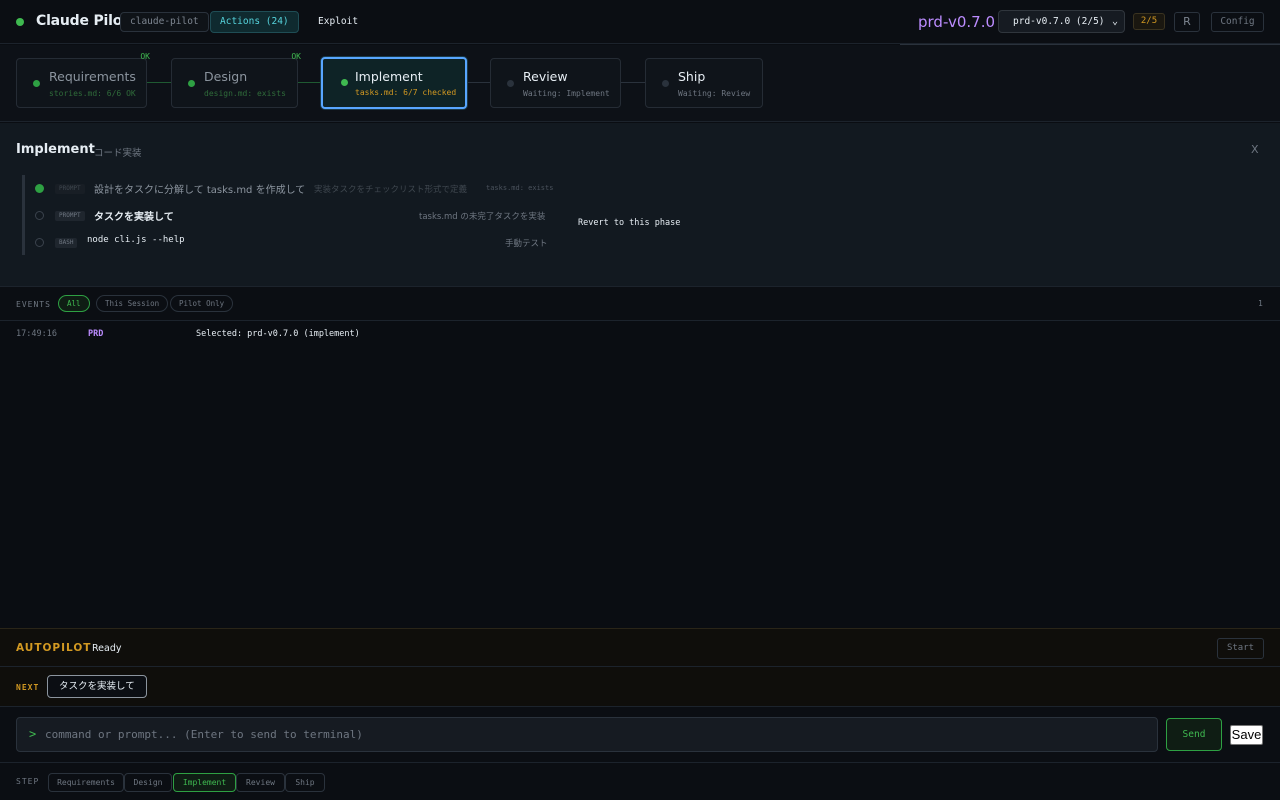 The height and width of the screenshot is (800, 1280). I want to click on autopilot-status: Ready, so click(107, 648).